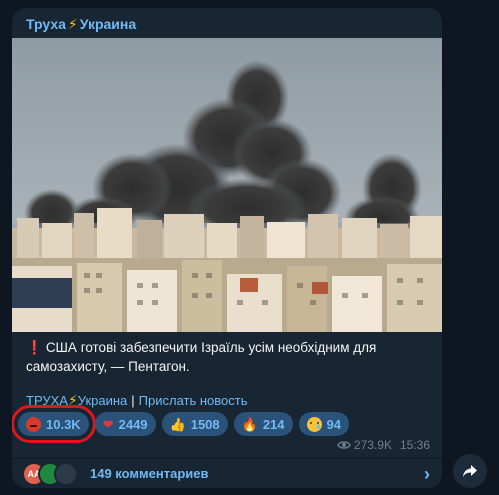 The height and width of the screenshot is (495, 499). I want to click on channel-name-part2: Украина, so click(108, 24).